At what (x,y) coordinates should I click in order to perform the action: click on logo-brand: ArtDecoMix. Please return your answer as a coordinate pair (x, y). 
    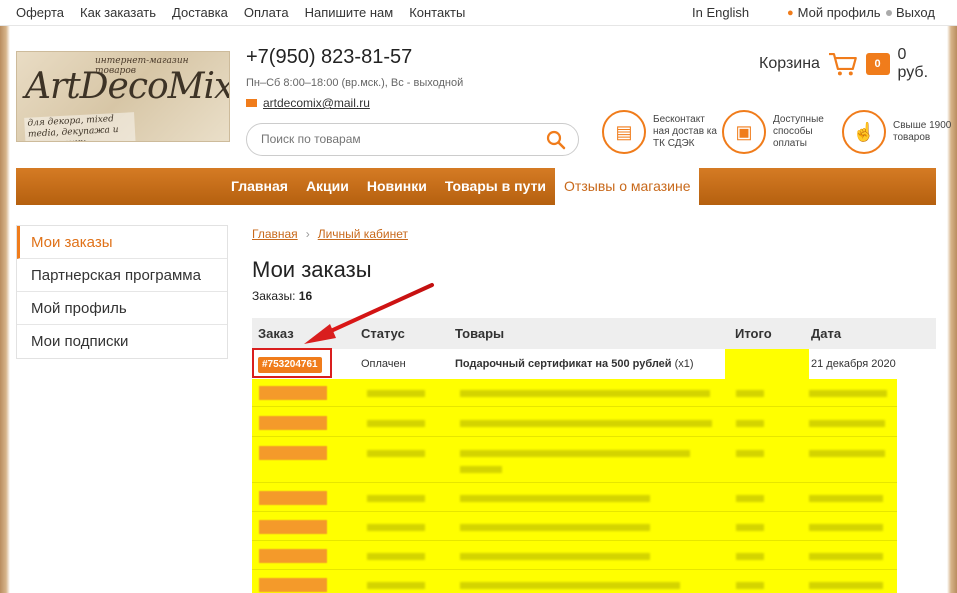
    Looking at the image, I should click on (127, 86).